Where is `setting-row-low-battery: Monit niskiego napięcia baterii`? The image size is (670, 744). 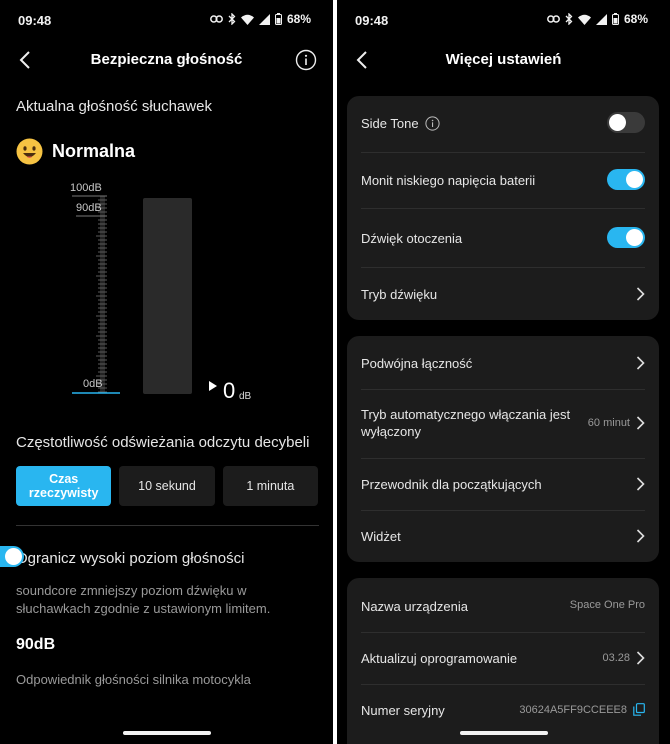 setting-row-low-battery: Monit niskiego napięcia baterii is located at coordinates (503, 180).